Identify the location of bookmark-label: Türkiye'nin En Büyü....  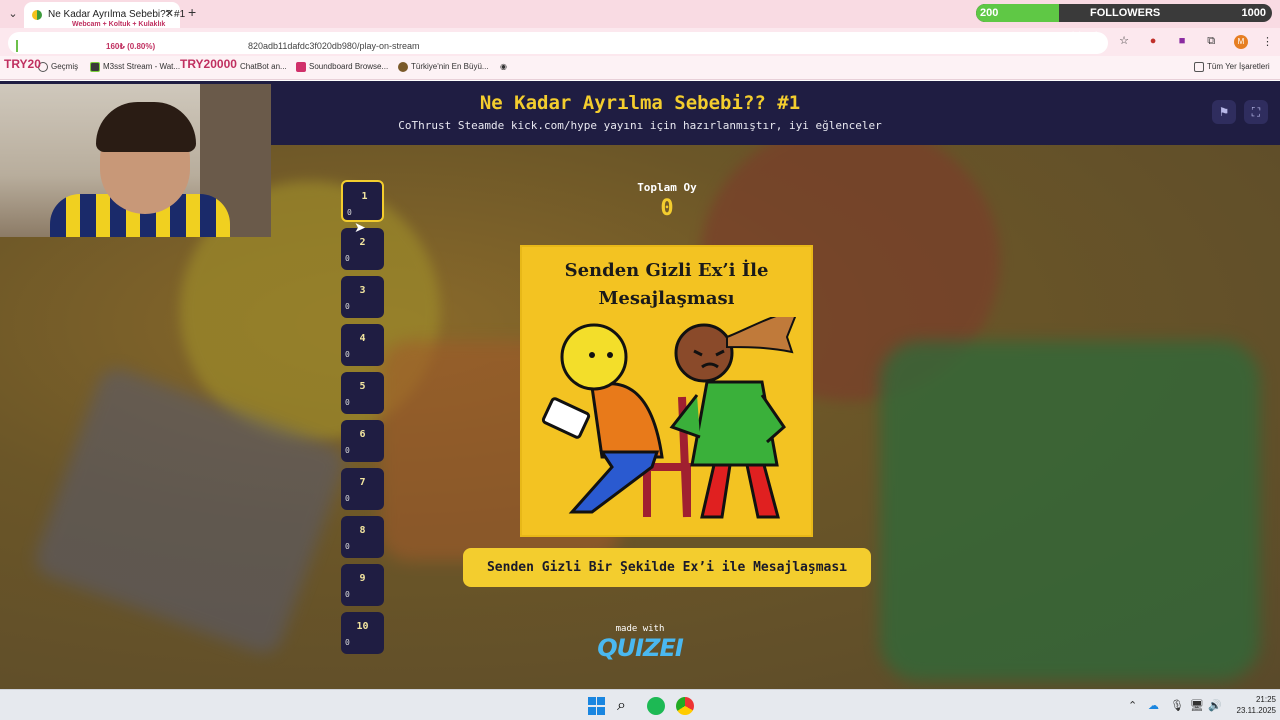
(450, 67).